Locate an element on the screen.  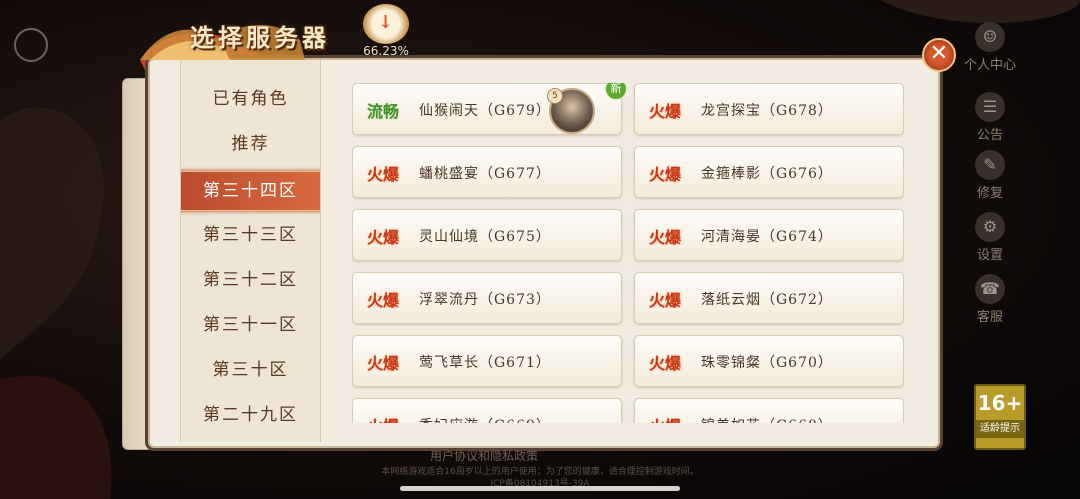
server-name: 金箍棒影（G676） is located at coordinates (767, 174).